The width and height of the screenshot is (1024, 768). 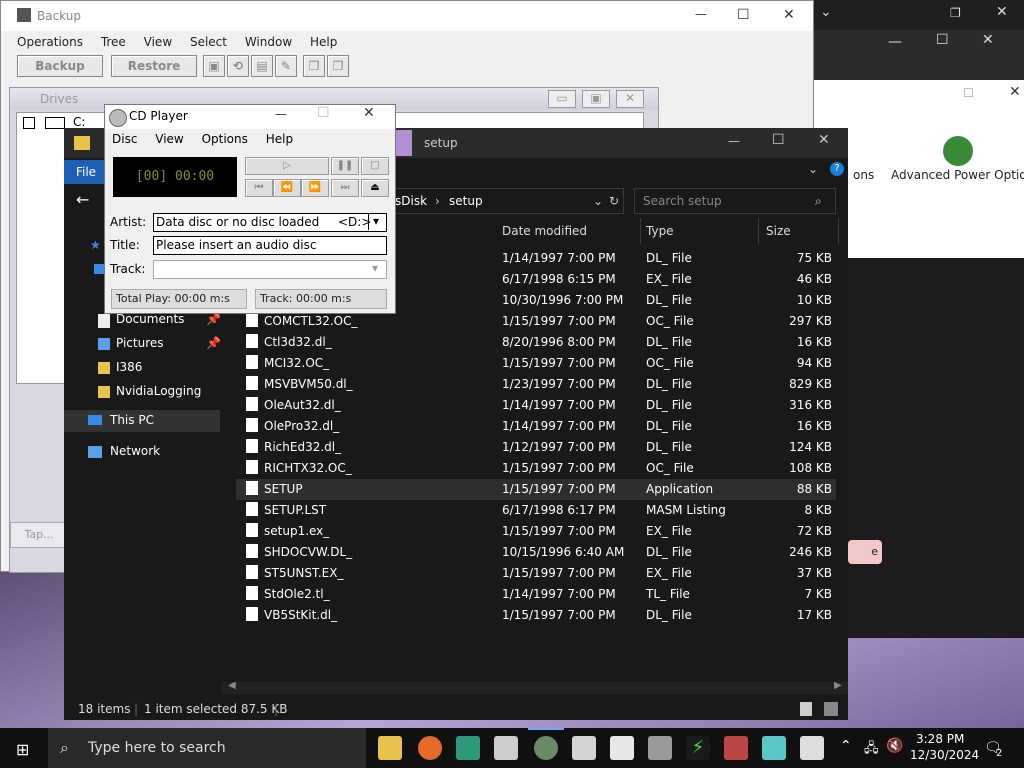 I want to click on nav-pictures: Pictures, so click(x=140, y=343).